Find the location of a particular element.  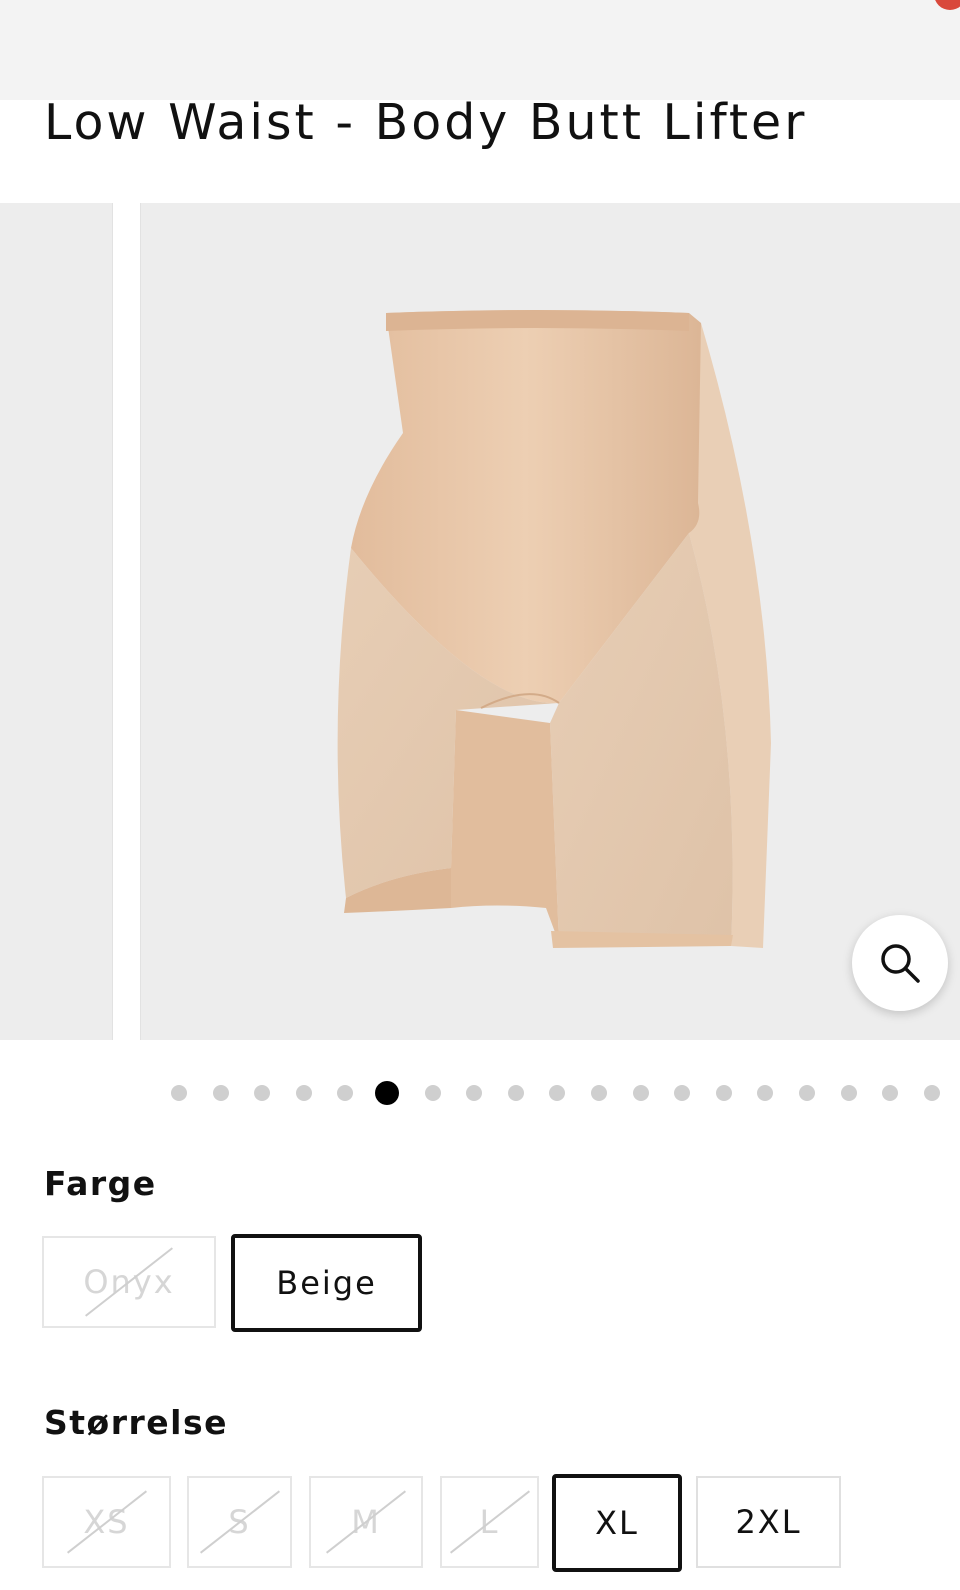

size-option-label: 2XL is located at coordinates (768, 1522).